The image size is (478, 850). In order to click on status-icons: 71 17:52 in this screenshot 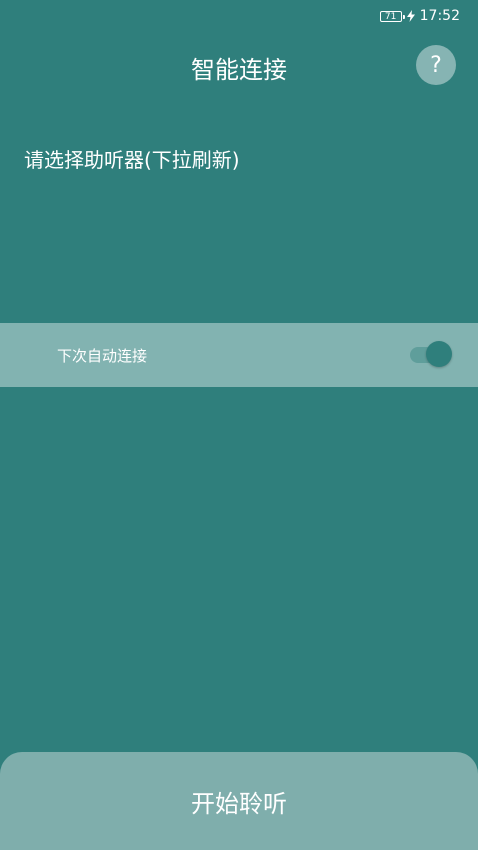, I will do `click(419, 16)`.